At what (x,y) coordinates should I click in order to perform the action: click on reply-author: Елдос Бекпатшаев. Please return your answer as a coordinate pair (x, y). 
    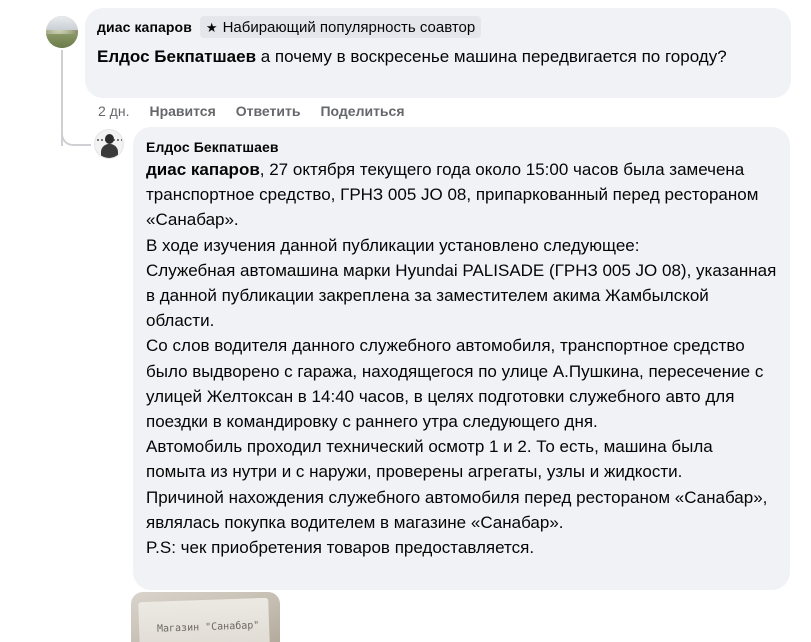
    Looking at the image, I should click on (461, 147).